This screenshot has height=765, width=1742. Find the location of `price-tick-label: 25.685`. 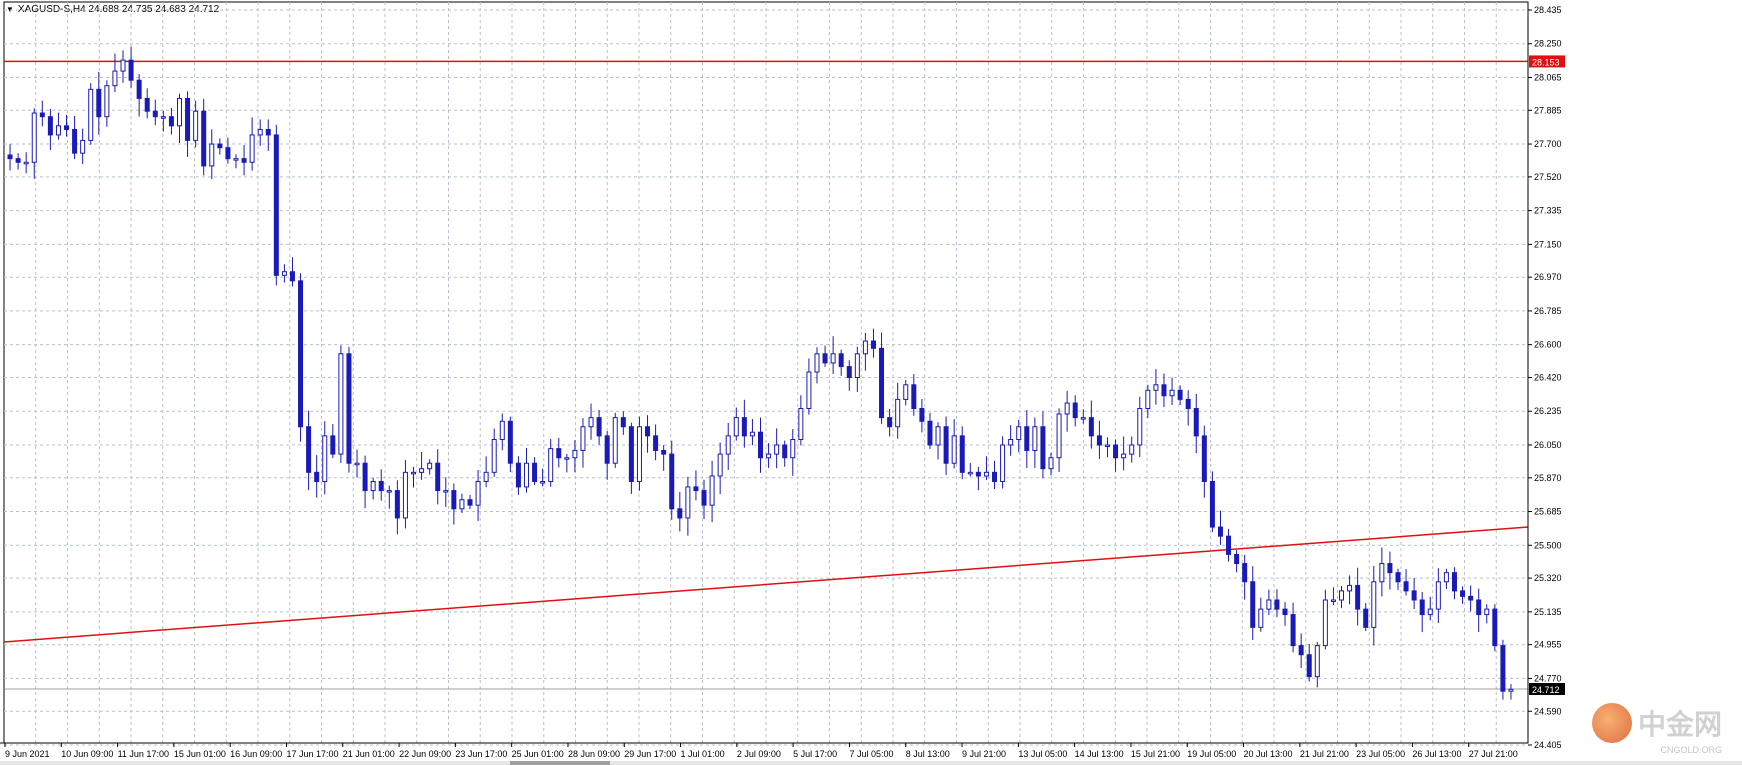

price-tick-label: 25.685 is located at coordinates (1548, 512).